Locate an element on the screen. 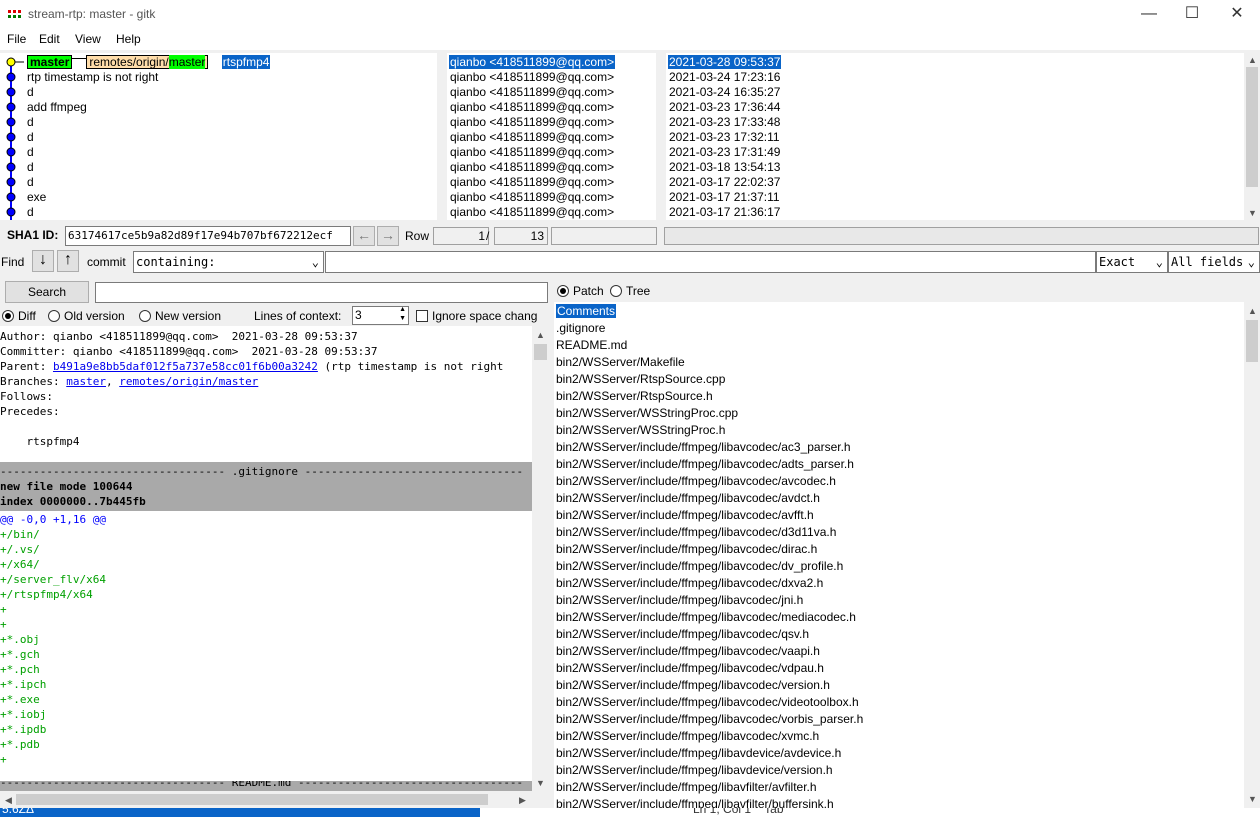  commit-list-scrollbar: ▲ ▼ is located at coordinates (1252, 136).